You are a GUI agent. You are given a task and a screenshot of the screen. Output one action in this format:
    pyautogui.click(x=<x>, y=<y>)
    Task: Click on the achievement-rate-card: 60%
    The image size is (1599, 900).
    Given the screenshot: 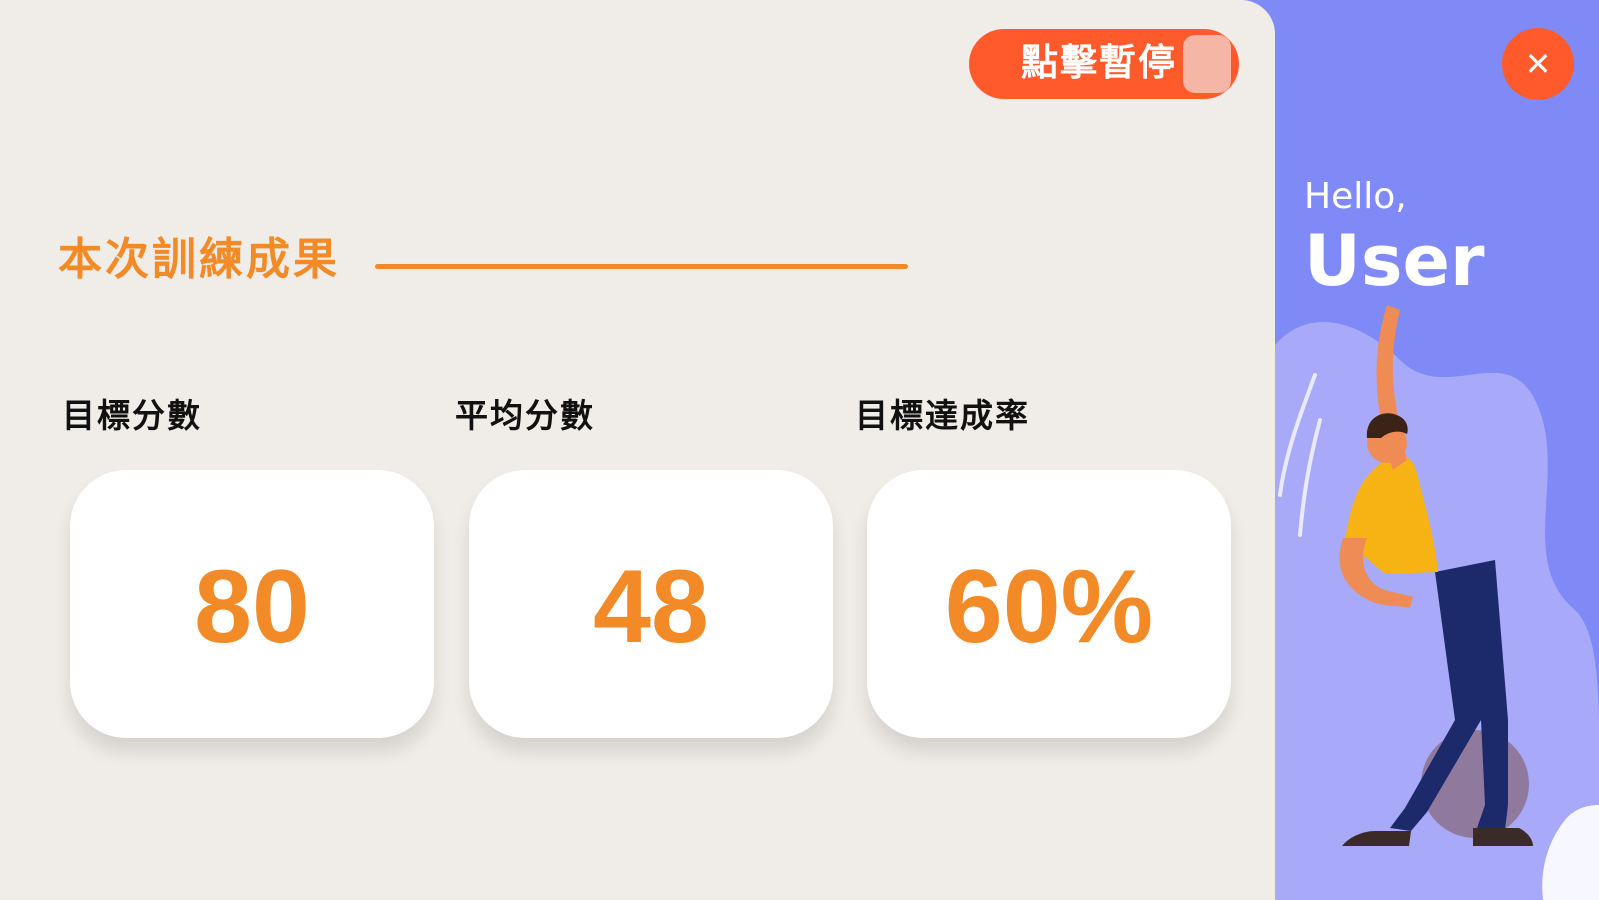 What is the action you would take?
    pyautogui.click(x=1049, y=604)
    